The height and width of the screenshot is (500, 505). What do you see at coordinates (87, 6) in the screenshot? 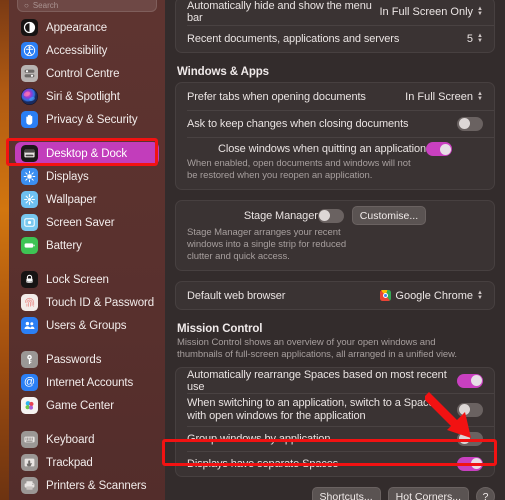
I see `search-input: ○ Search` at bounding box center [87, 6].